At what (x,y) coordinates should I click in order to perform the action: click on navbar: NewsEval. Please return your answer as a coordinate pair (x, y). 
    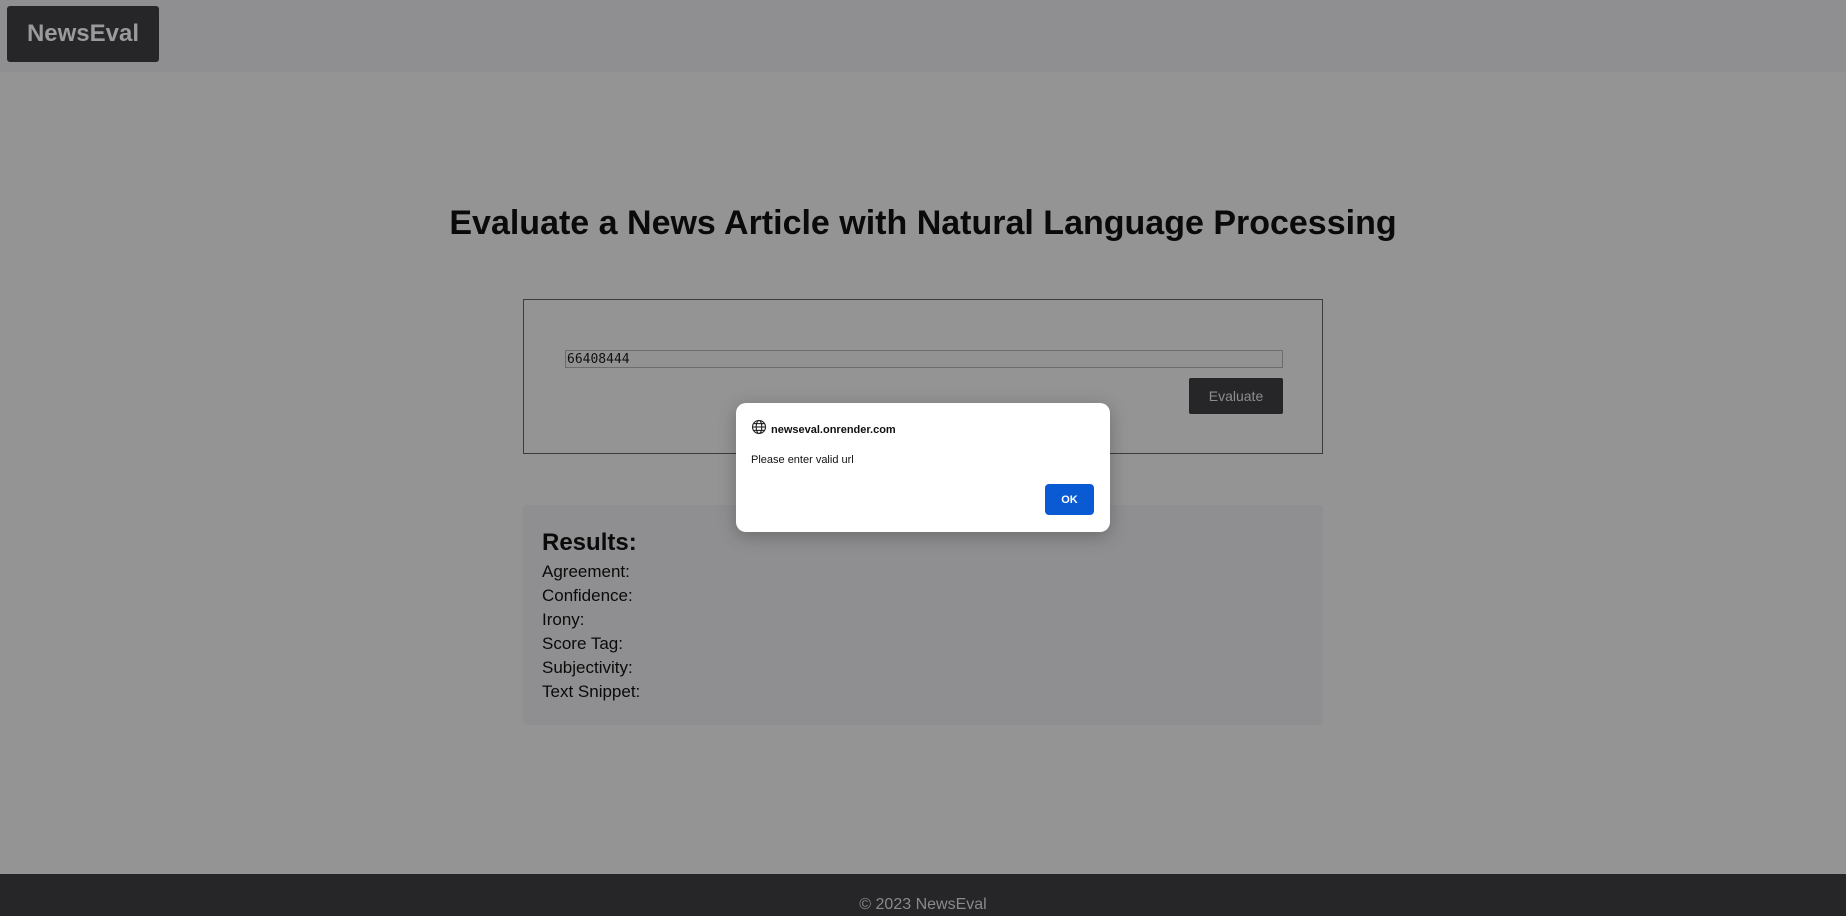
    Looking at the image, I should click on (923, 36).